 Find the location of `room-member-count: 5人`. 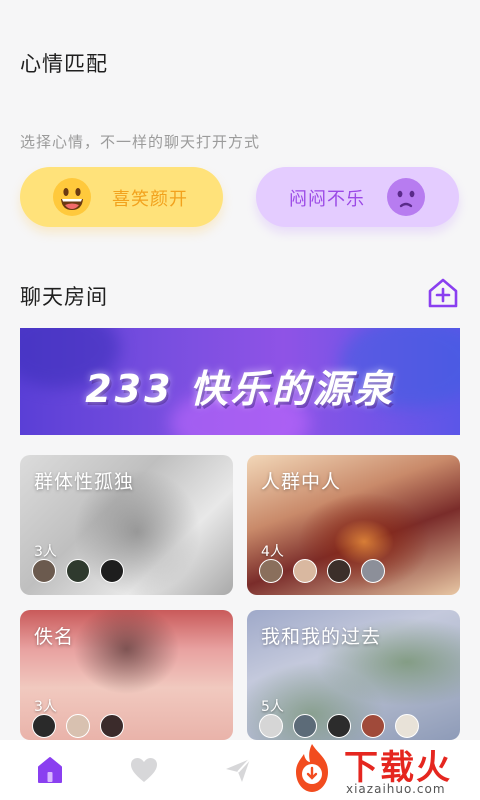

room-member-count: 5人 is located at coordinates (272, 707).